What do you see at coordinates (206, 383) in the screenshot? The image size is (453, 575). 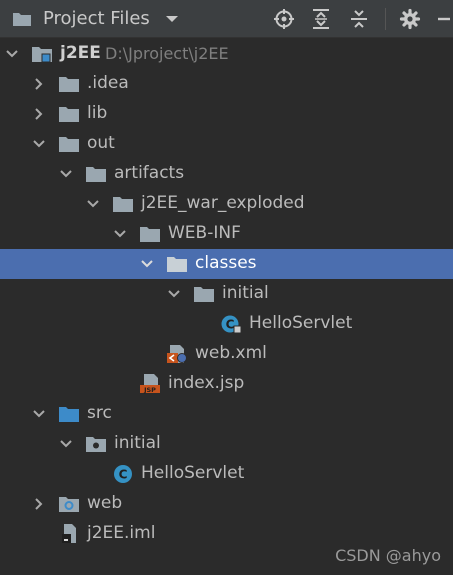 I see `tree-node-label: index.jsp` at bounding box center [206, 383].